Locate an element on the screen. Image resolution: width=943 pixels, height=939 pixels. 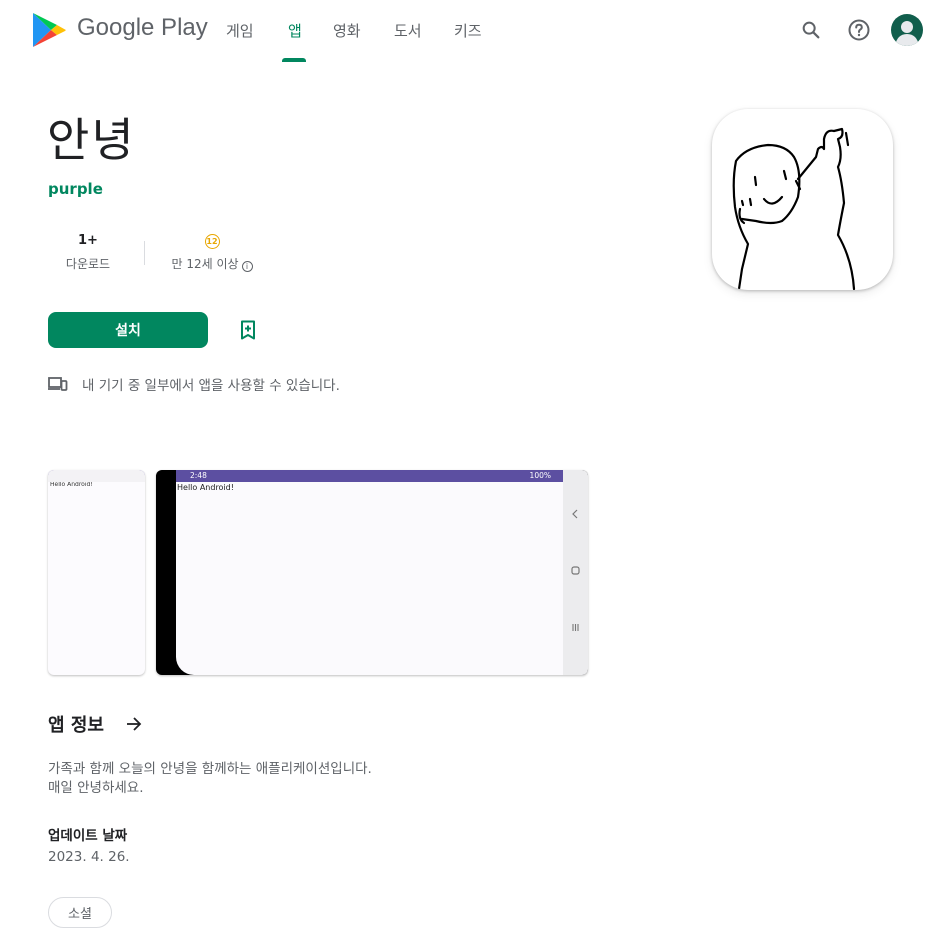
phone-nav-bar is located at coordinates (96, 476).